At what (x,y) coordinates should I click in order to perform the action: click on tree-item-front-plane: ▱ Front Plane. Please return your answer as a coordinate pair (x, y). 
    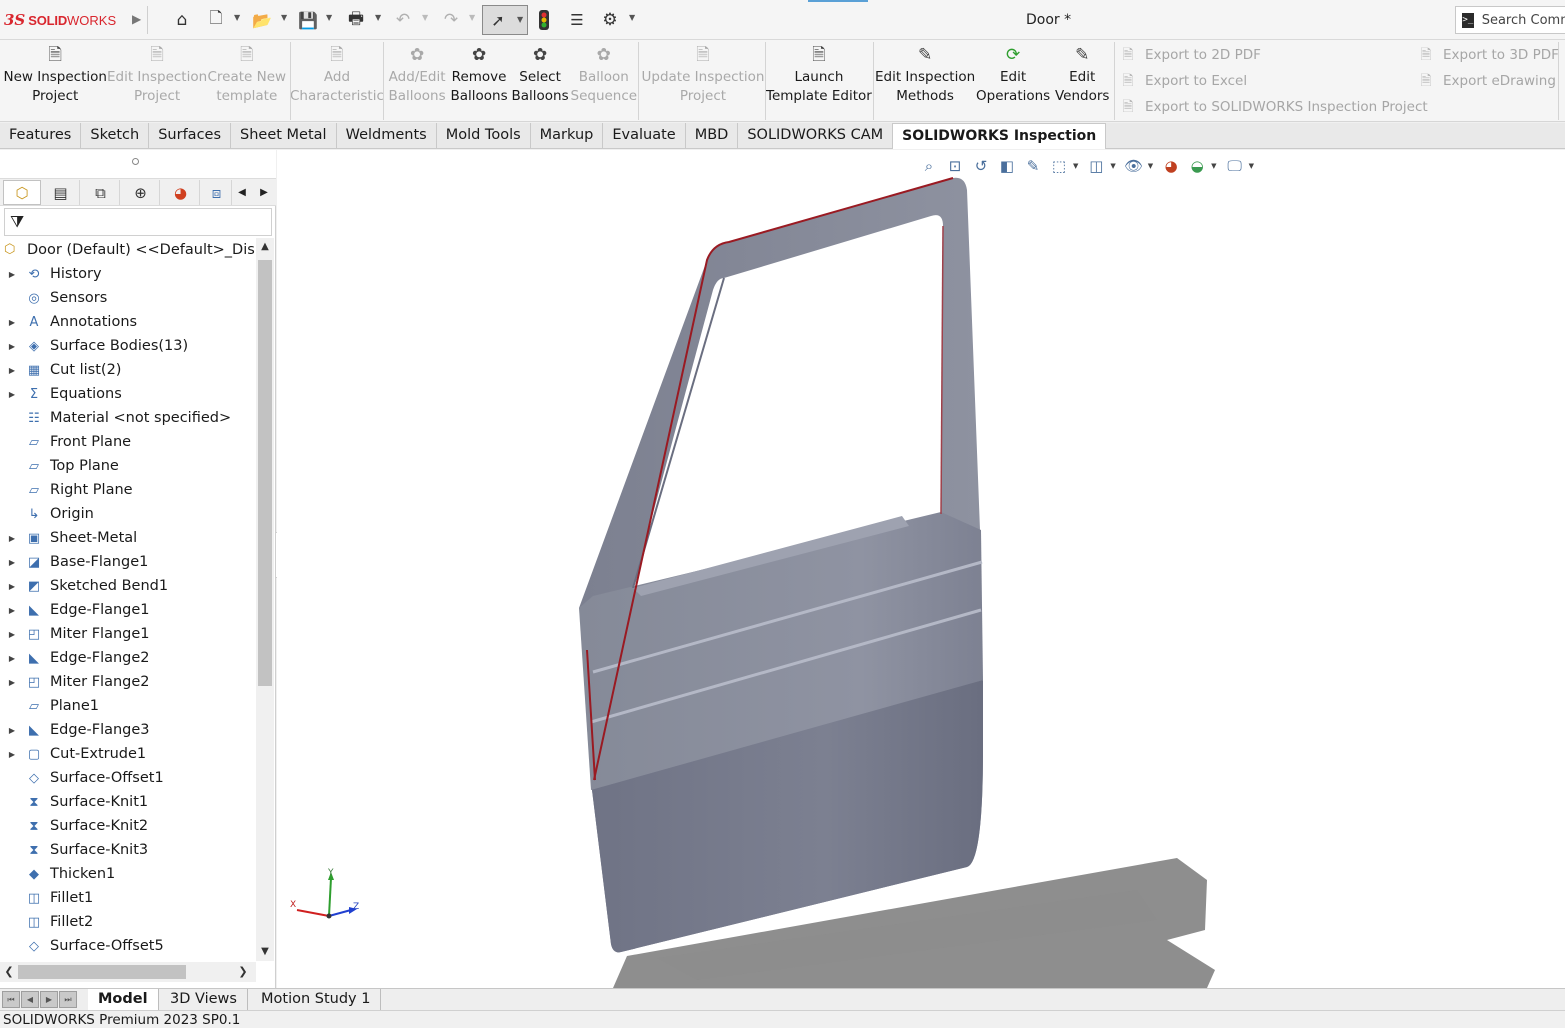
    Looking at the image, I should click on (65, 442).